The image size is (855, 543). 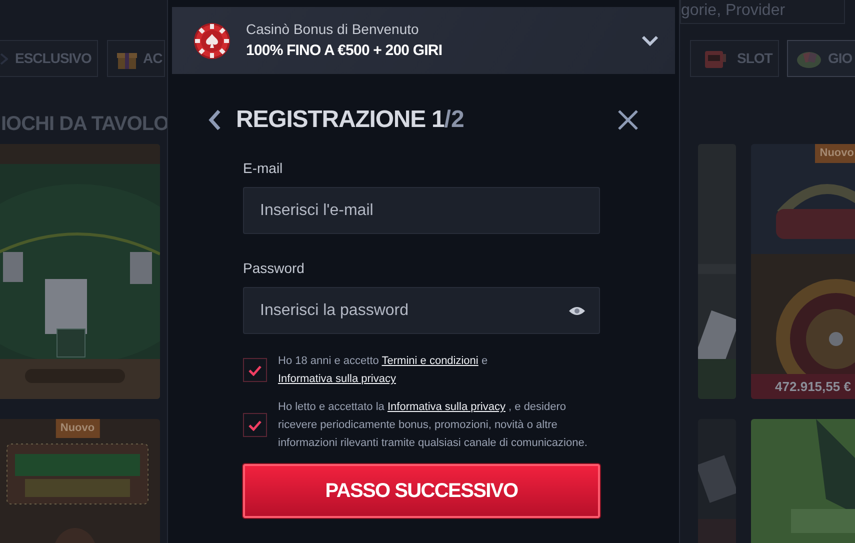 I want to click on poker-chip-icon, so click(x=212, y=40).